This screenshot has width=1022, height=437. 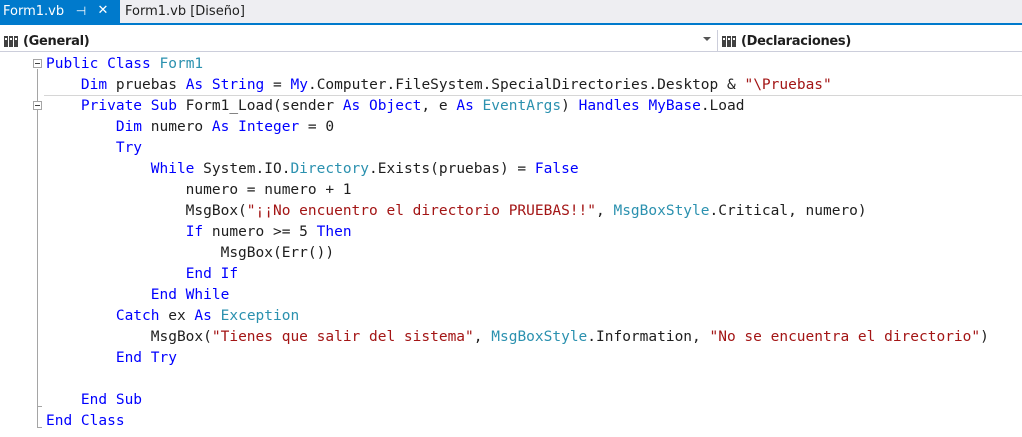 I want to click on code-line: Catch ex As Exception, so click(x=172, y=316).